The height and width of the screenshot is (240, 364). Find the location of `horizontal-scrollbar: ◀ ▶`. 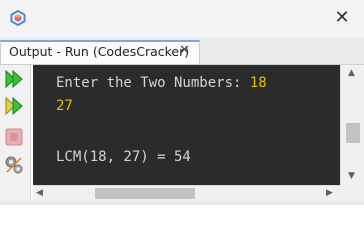

horizontal-scrollbar: ◀ ▶ is located at coordinates (186, 193).